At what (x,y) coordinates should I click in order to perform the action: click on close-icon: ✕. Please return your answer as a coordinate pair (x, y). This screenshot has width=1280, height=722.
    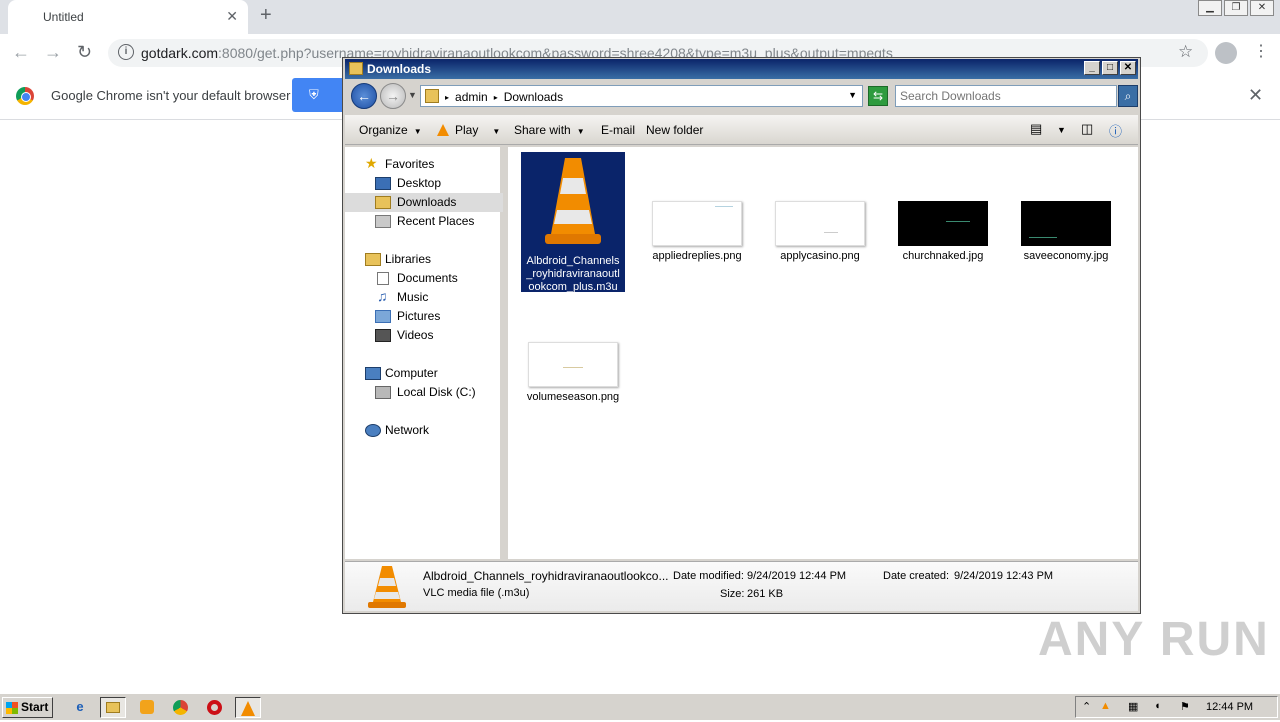
    Looking at the image, I should click on (1128, 68).